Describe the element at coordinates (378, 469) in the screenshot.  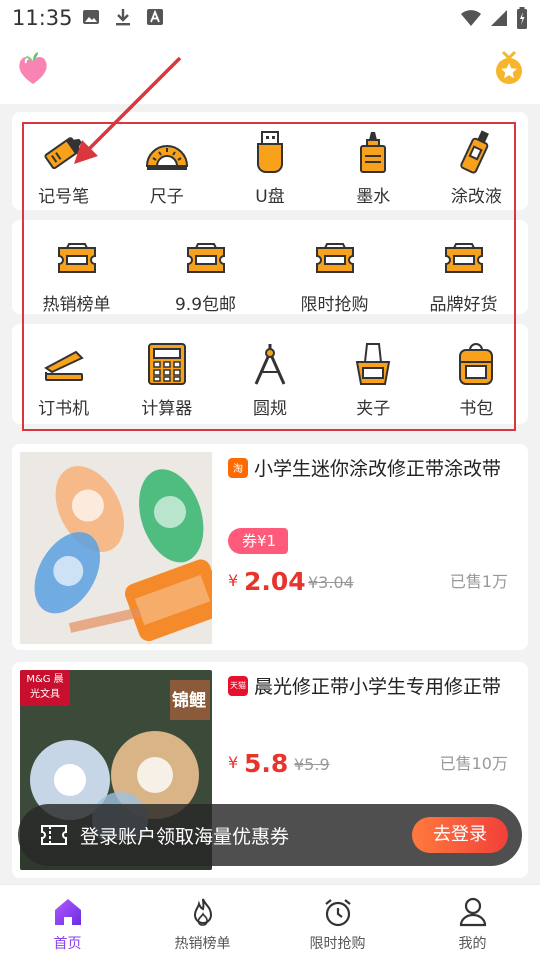
I see `product-title: 小学生迷你涂改修正带涂改带` at that location.